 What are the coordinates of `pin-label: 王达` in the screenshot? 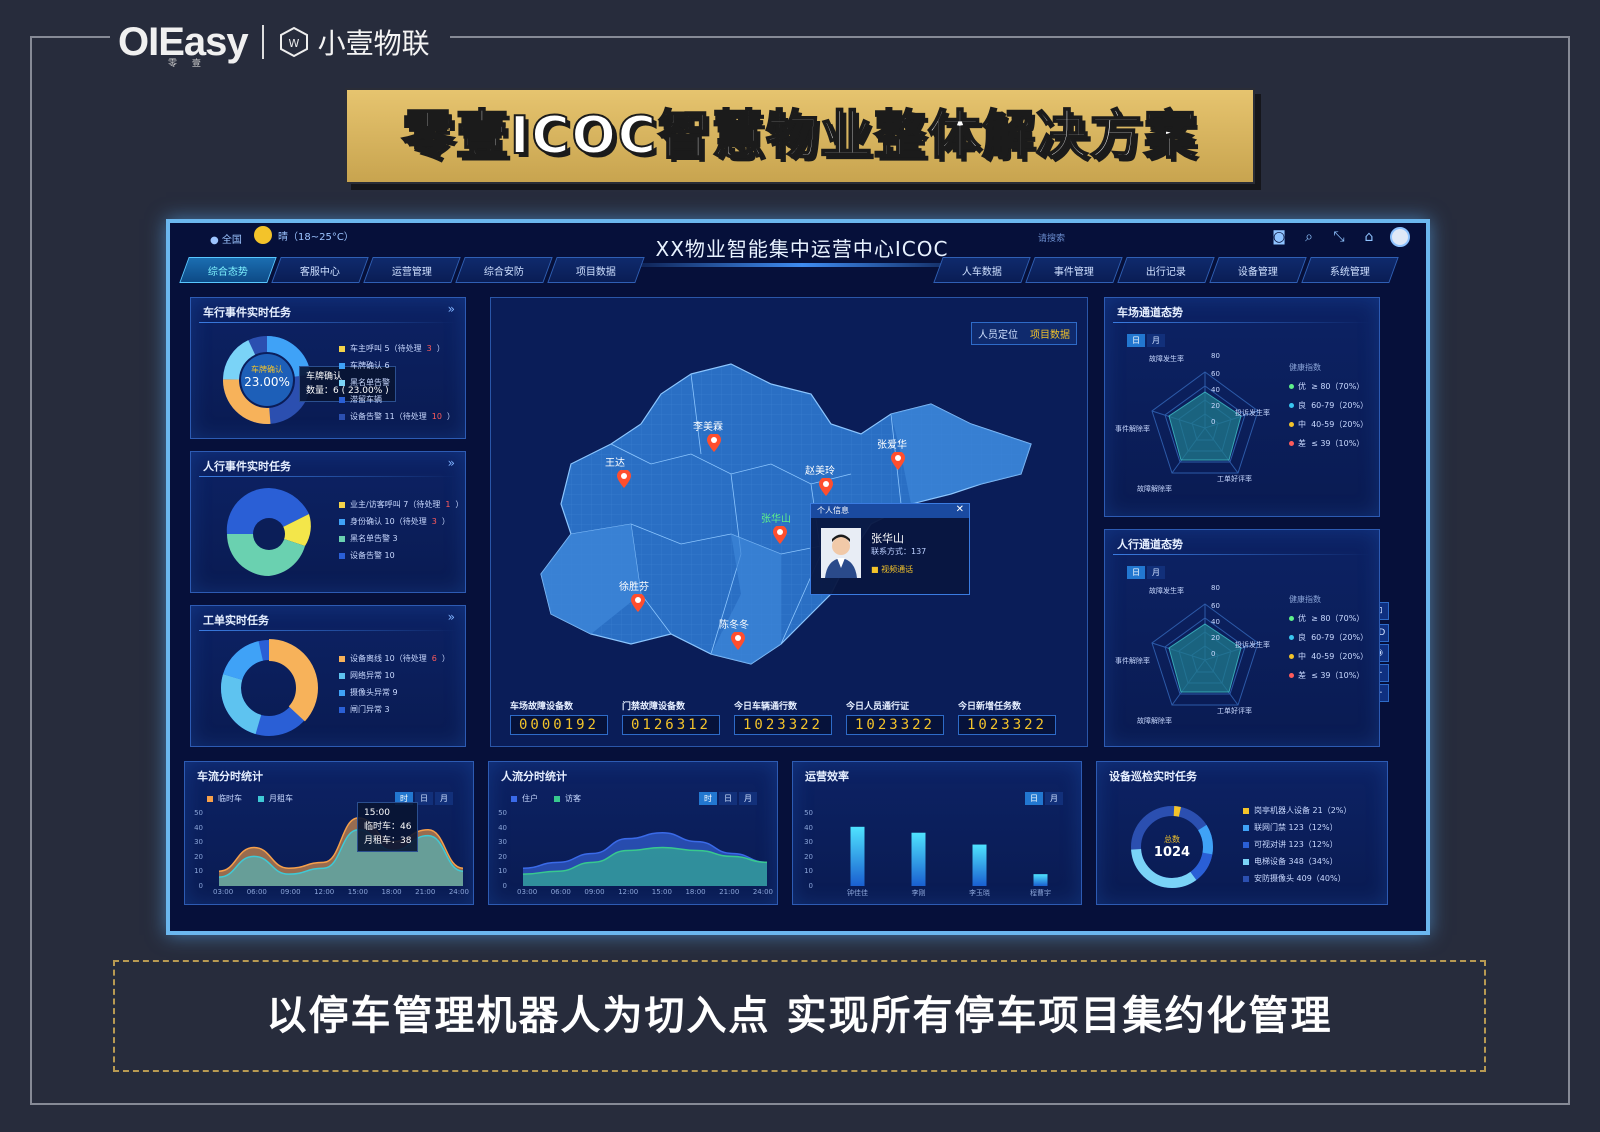 It's located at (615, 463).